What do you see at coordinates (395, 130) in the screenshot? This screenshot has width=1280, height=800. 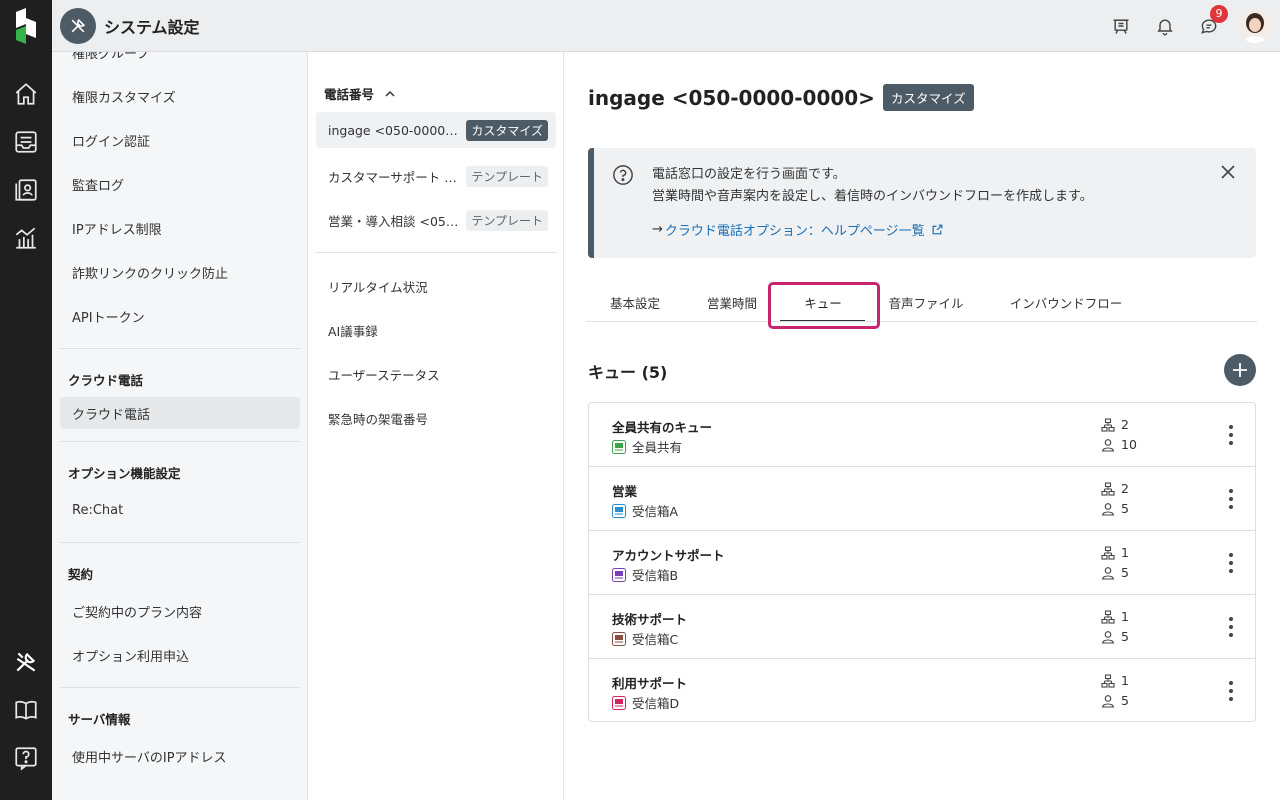 I see `phone-number-name: ingage <050-0000-0000>` at bounding box center [395, 130].